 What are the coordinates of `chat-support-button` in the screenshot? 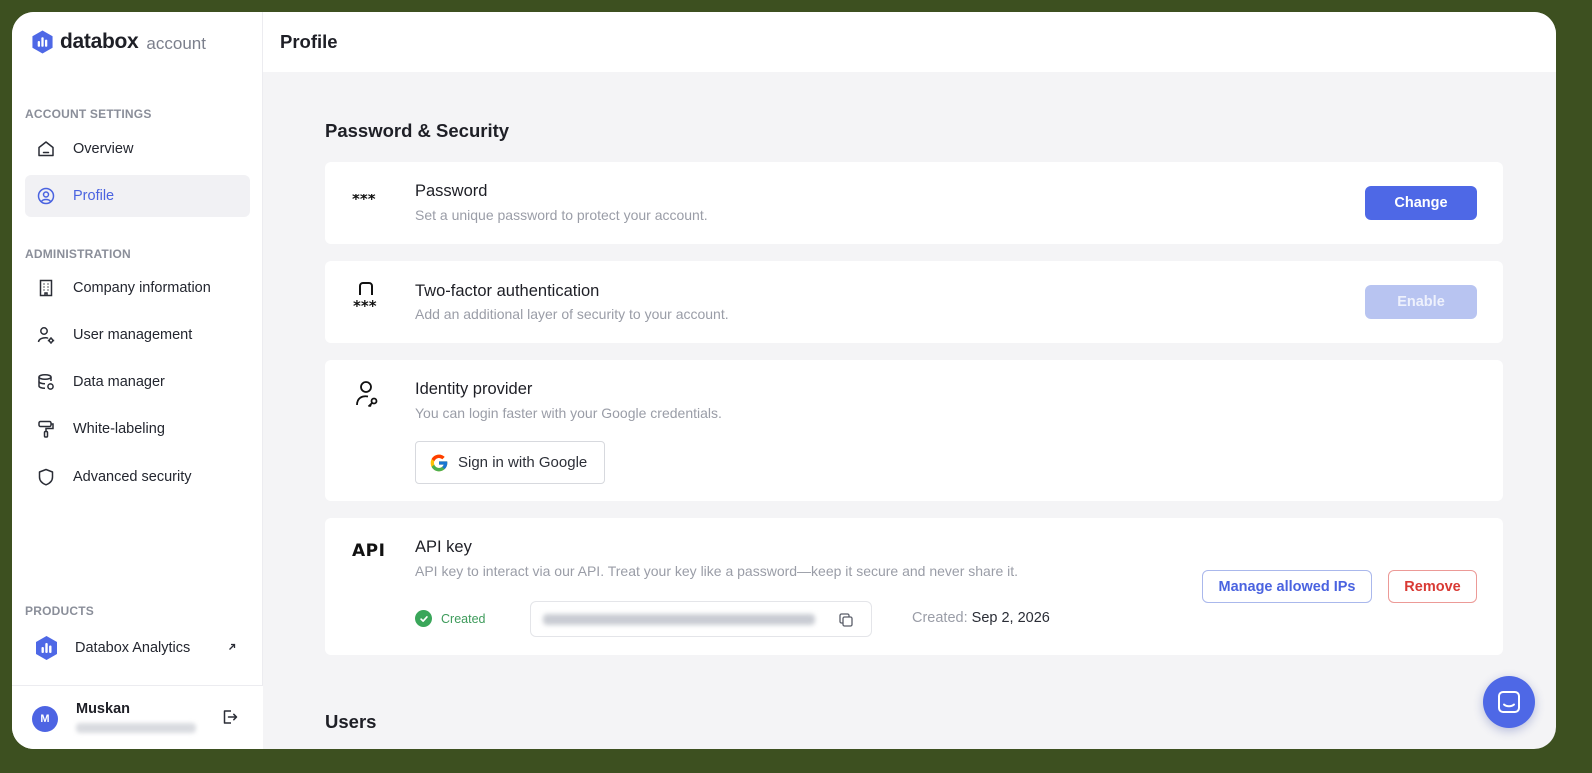 It's located at (1509, 702).